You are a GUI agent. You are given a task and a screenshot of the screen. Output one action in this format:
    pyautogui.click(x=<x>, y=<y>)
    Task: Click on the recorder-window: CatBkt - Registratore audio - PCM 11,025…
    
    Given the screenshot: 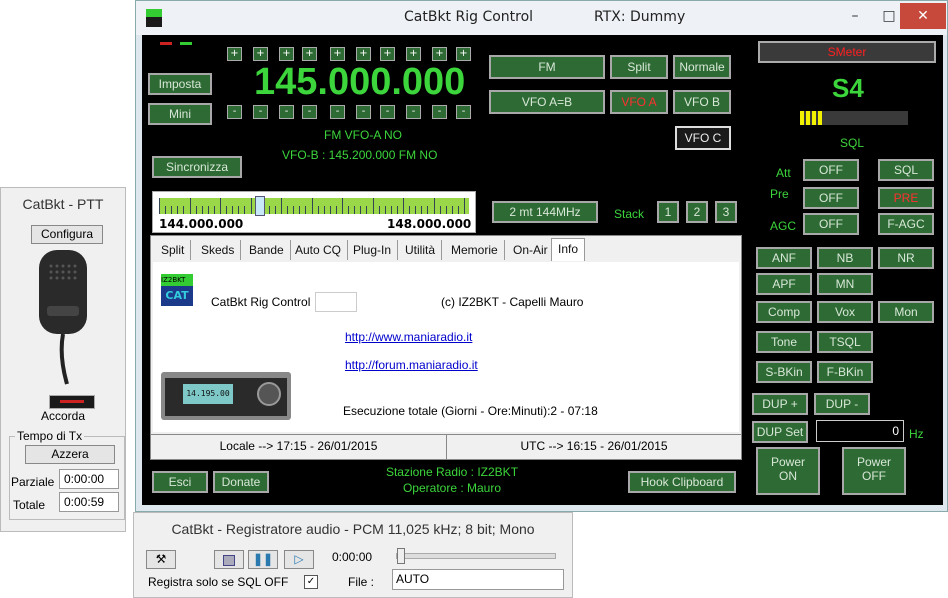 What is the action you would take?
    pyautogui.click(x=353, y=555)
    